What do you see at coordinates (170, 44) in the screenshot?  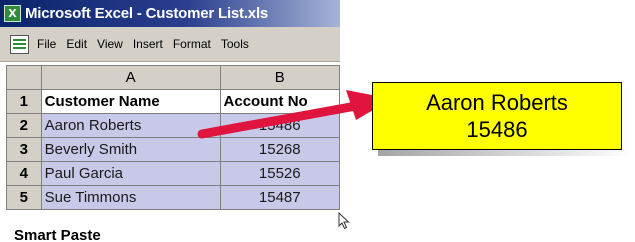 I see `menu-bar: File Edit View Insert Format Tools` at bounding box center [170, 44].